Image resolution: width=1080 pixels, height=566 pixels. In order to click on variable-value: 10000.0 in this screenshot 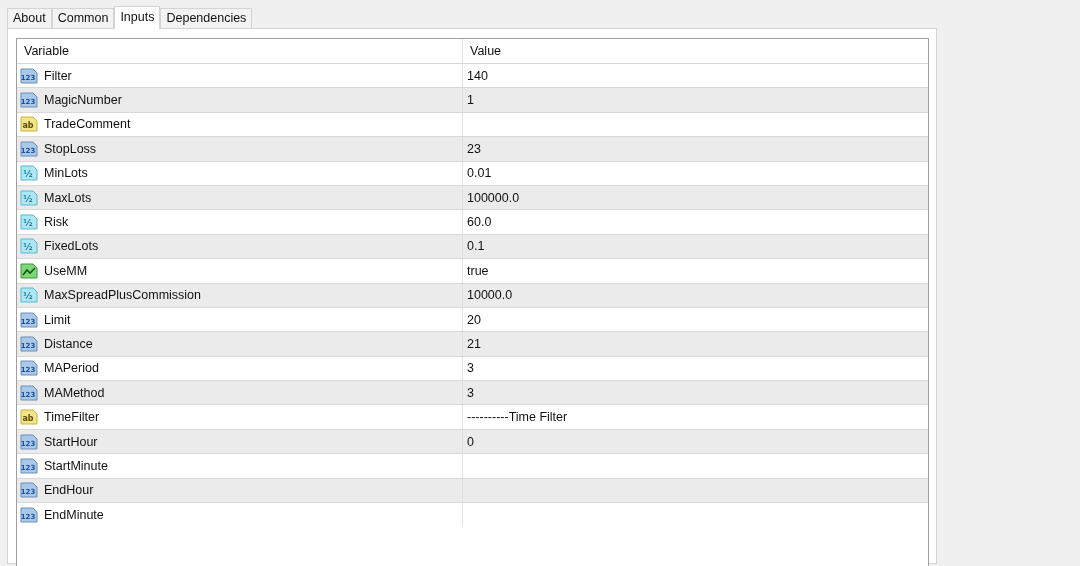, I will do `click(490, 295)`.